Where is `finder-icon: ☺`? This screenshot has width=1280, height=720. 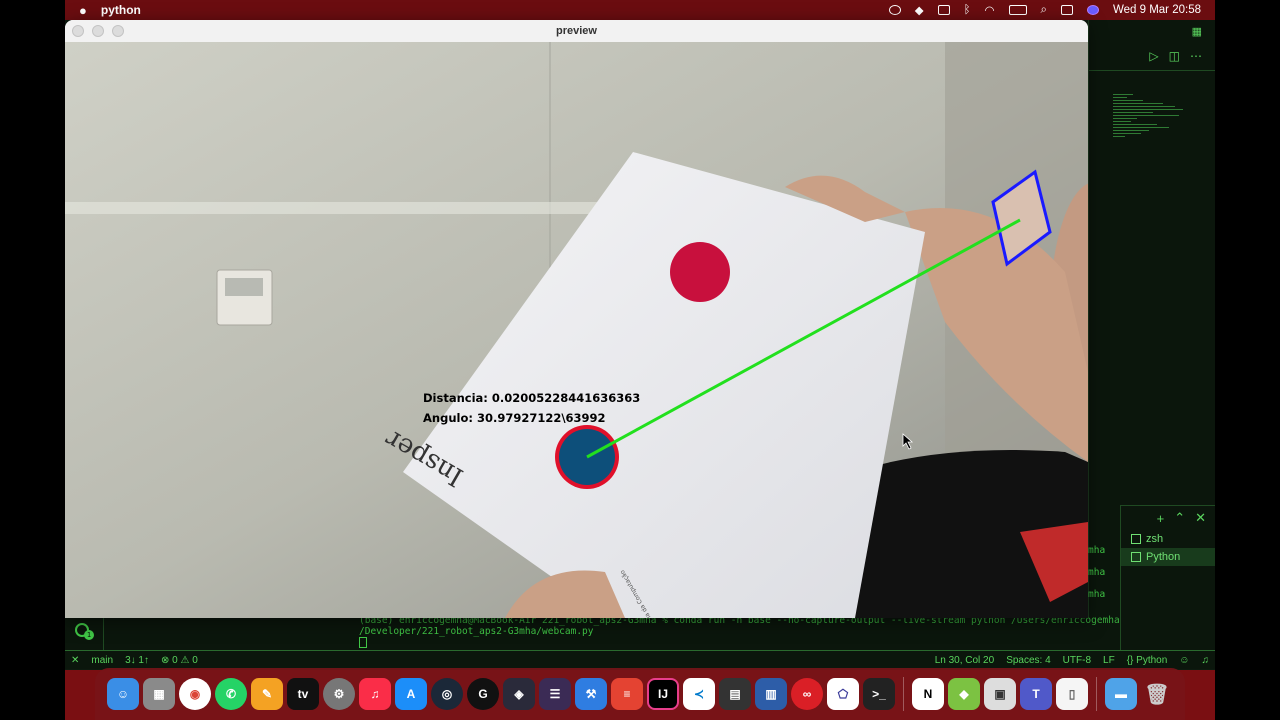
finder-icon: ☺ is located at coordinates (123, 694).